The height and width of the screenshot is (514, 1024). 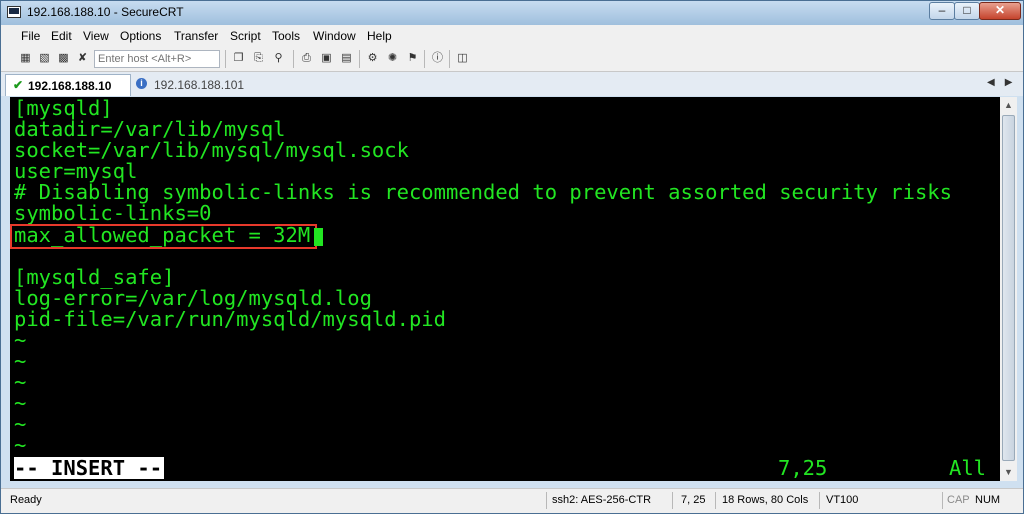 I want to click on status-caps: CAP, so click(x=958, y=500).